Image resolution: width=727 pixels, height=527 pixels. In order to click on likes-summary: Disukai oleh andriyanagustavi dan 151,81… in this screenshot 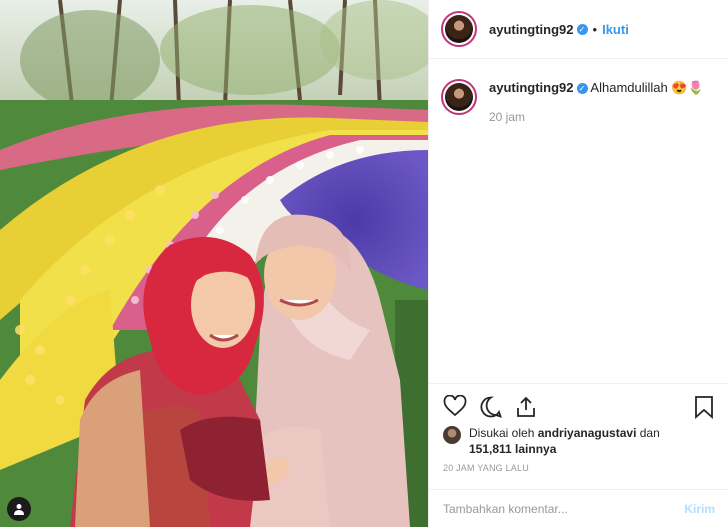, I will do `click(579, 441)`.